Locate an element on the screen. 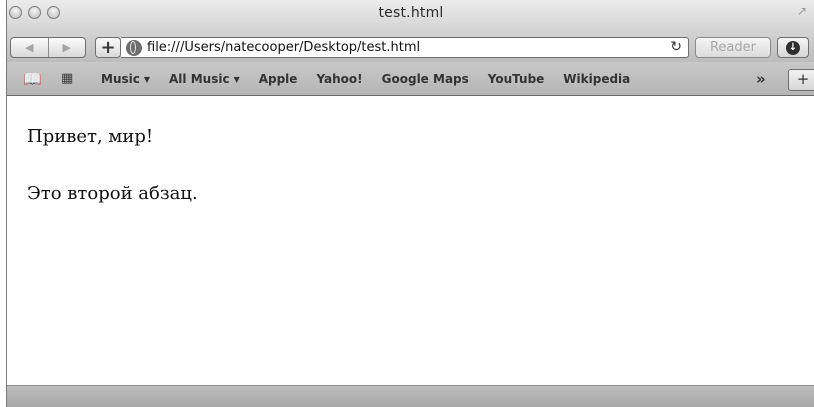 This screenshot has width=814, height=407. back-arrow-icon: ◀ is located at coordinates (29, 47).